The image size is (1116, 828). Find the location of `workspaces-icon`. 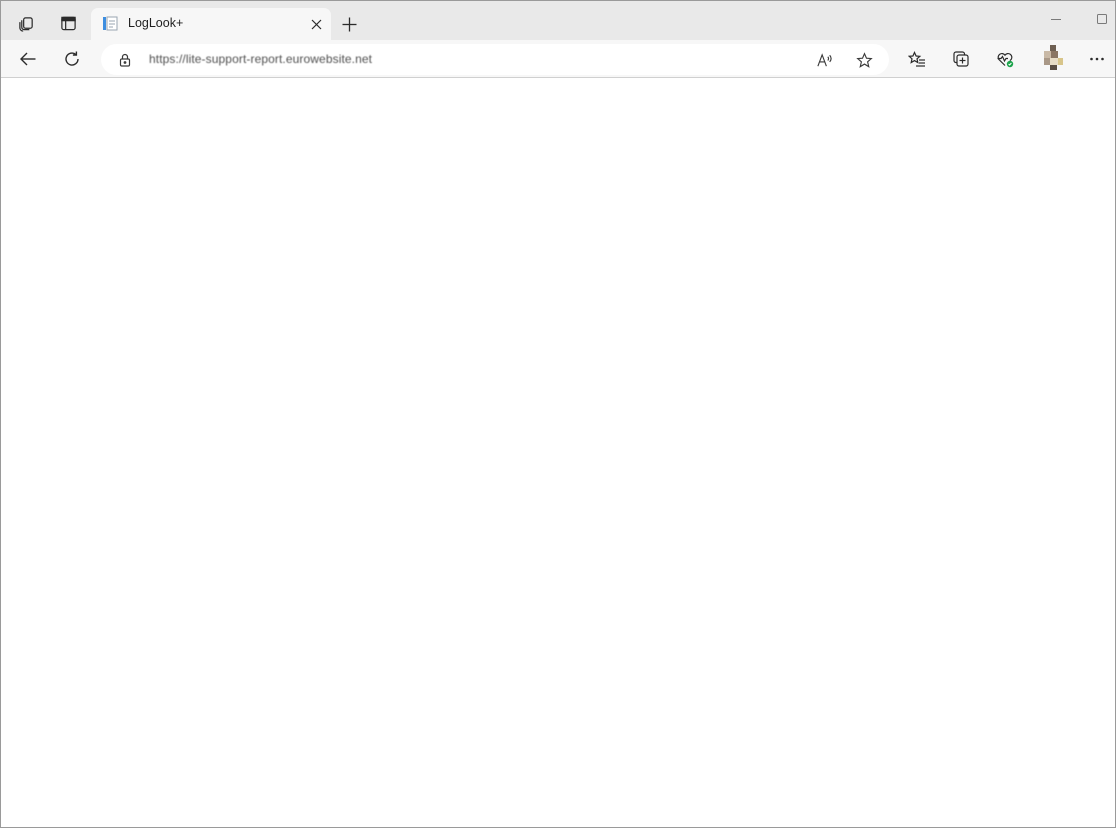

workspaces-icon is located at coordinates (25, 24).